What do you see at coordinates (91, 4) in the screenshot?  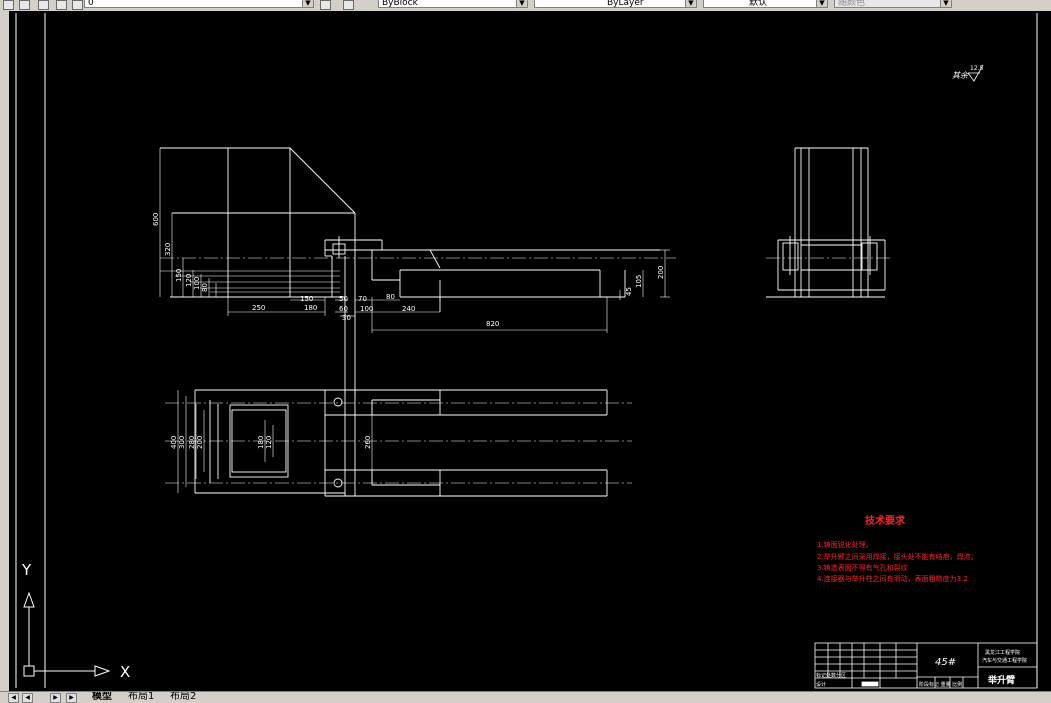 I see `layer-select-value: 0` at bounding box center [91, 4].